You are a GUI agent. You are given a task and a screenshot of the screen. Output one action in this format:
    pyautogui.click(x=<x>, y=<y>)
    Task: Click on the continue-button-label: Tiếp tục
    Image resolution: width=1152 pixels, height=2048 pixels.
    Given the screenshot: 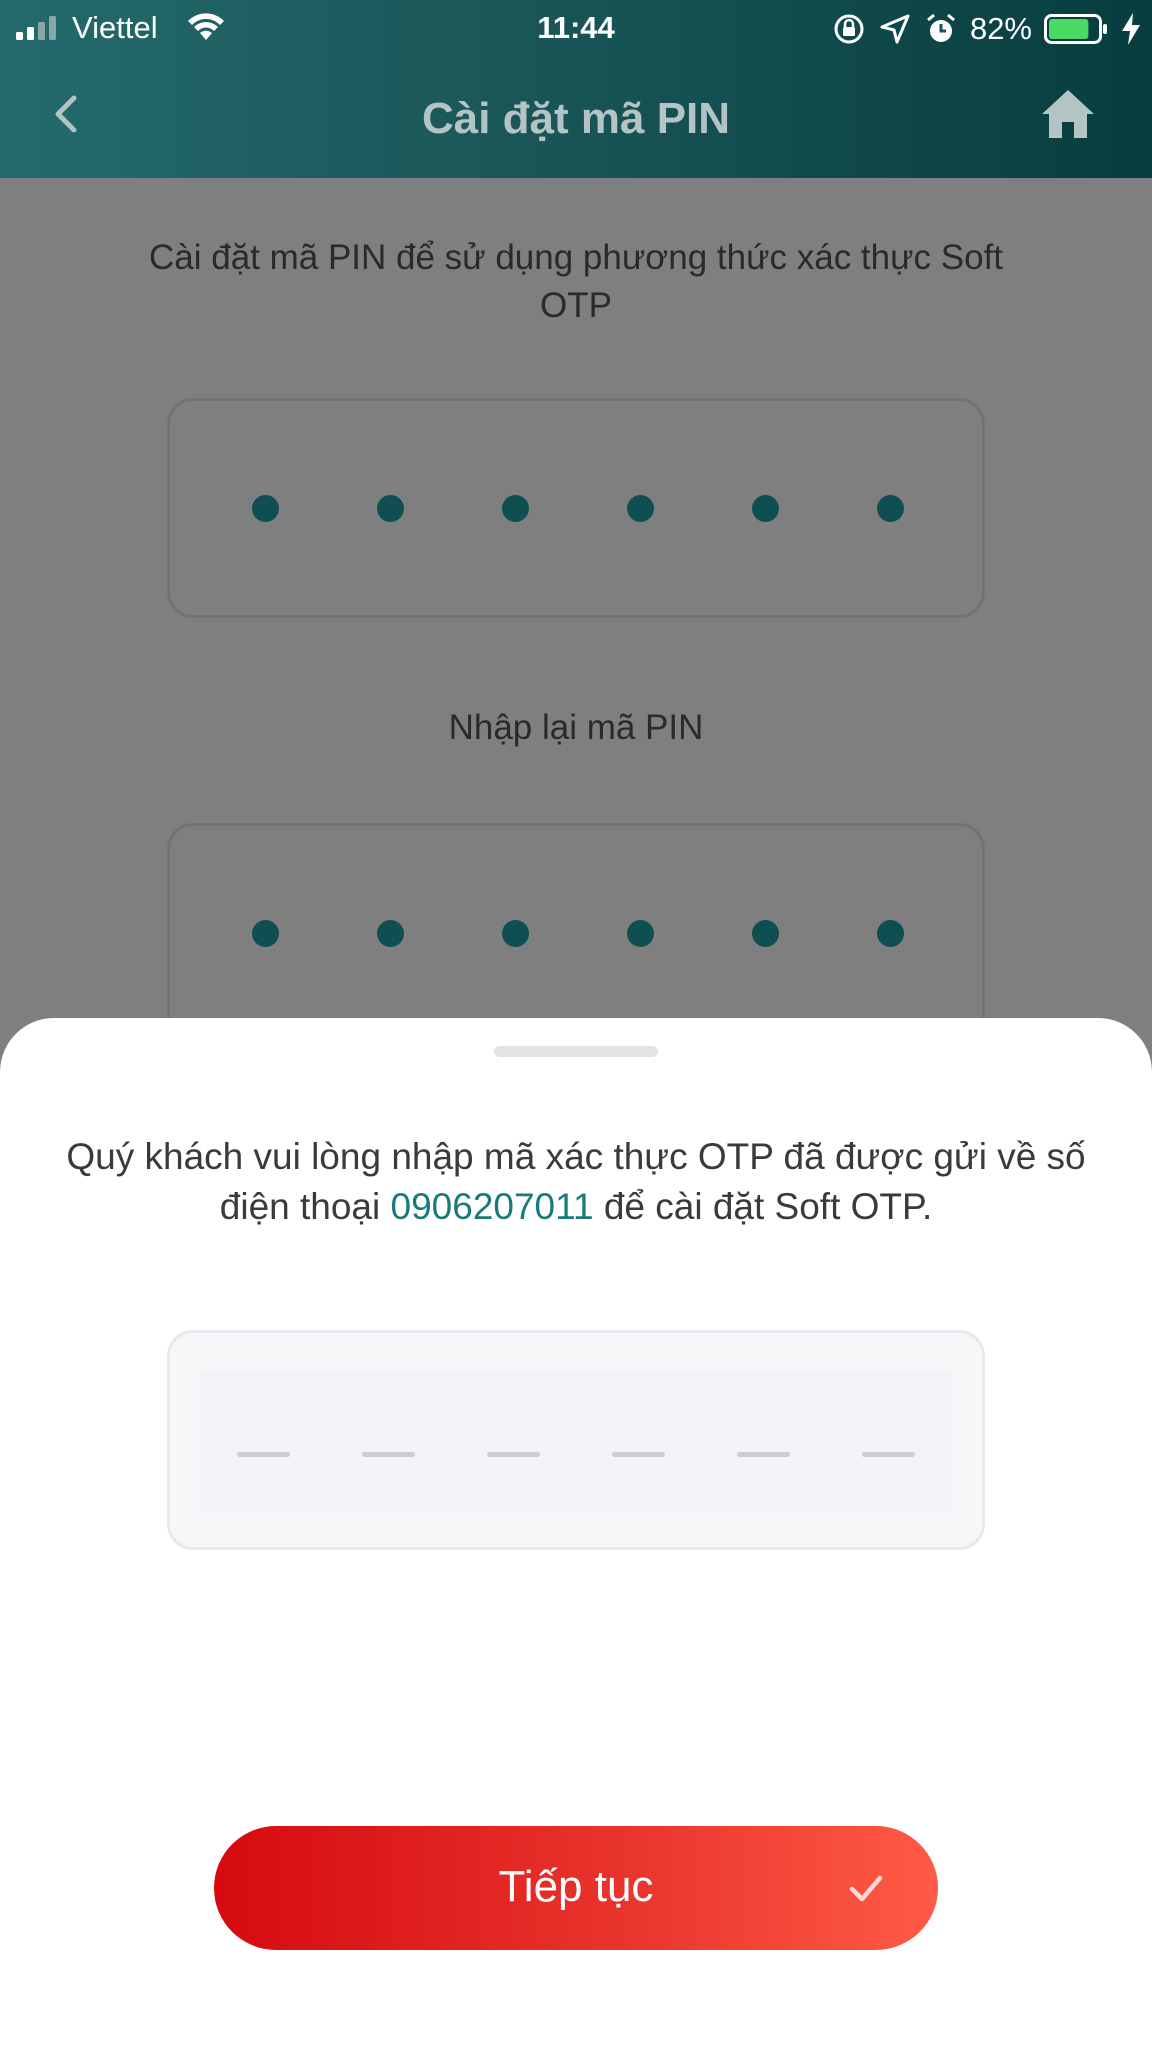 What is the action you would take?
    pyautogui.click(x=576, y=1886)
    